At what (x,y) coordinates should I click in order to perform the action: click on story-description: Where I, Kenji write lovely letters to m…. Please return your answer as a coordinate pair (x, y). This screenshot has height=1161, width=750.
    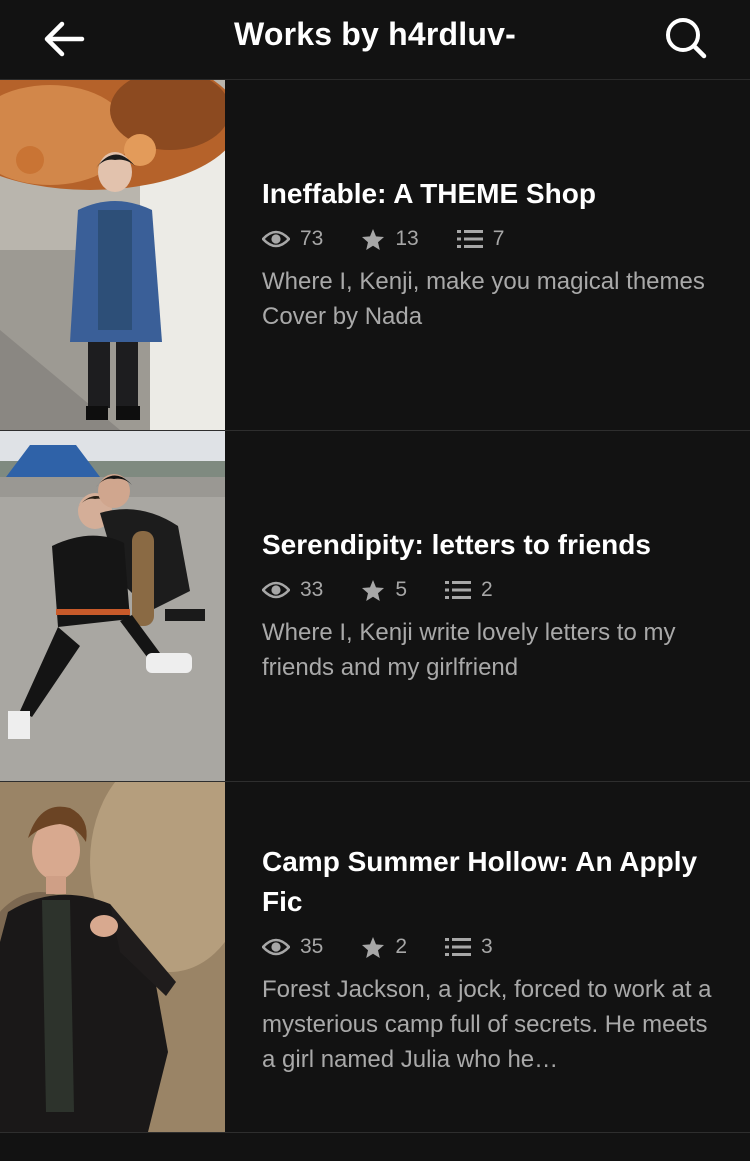
    Looking at the image, I should click on (469, 650).